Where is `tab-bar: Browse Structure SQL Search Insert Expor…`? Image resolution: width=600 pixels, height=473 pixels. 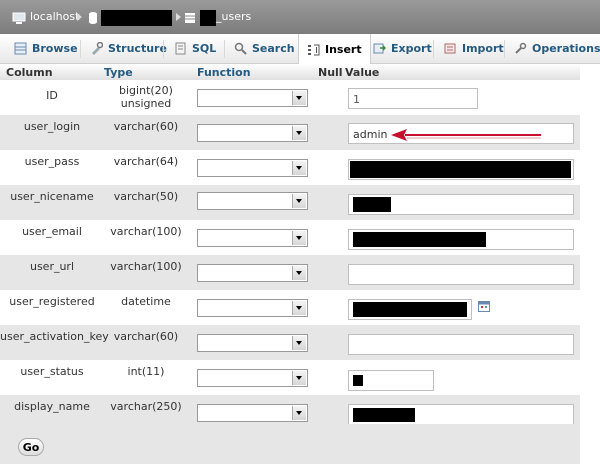
tab-bar: Browse Structure SQL Search Insert Expor… is located at coordinates (300, 49).